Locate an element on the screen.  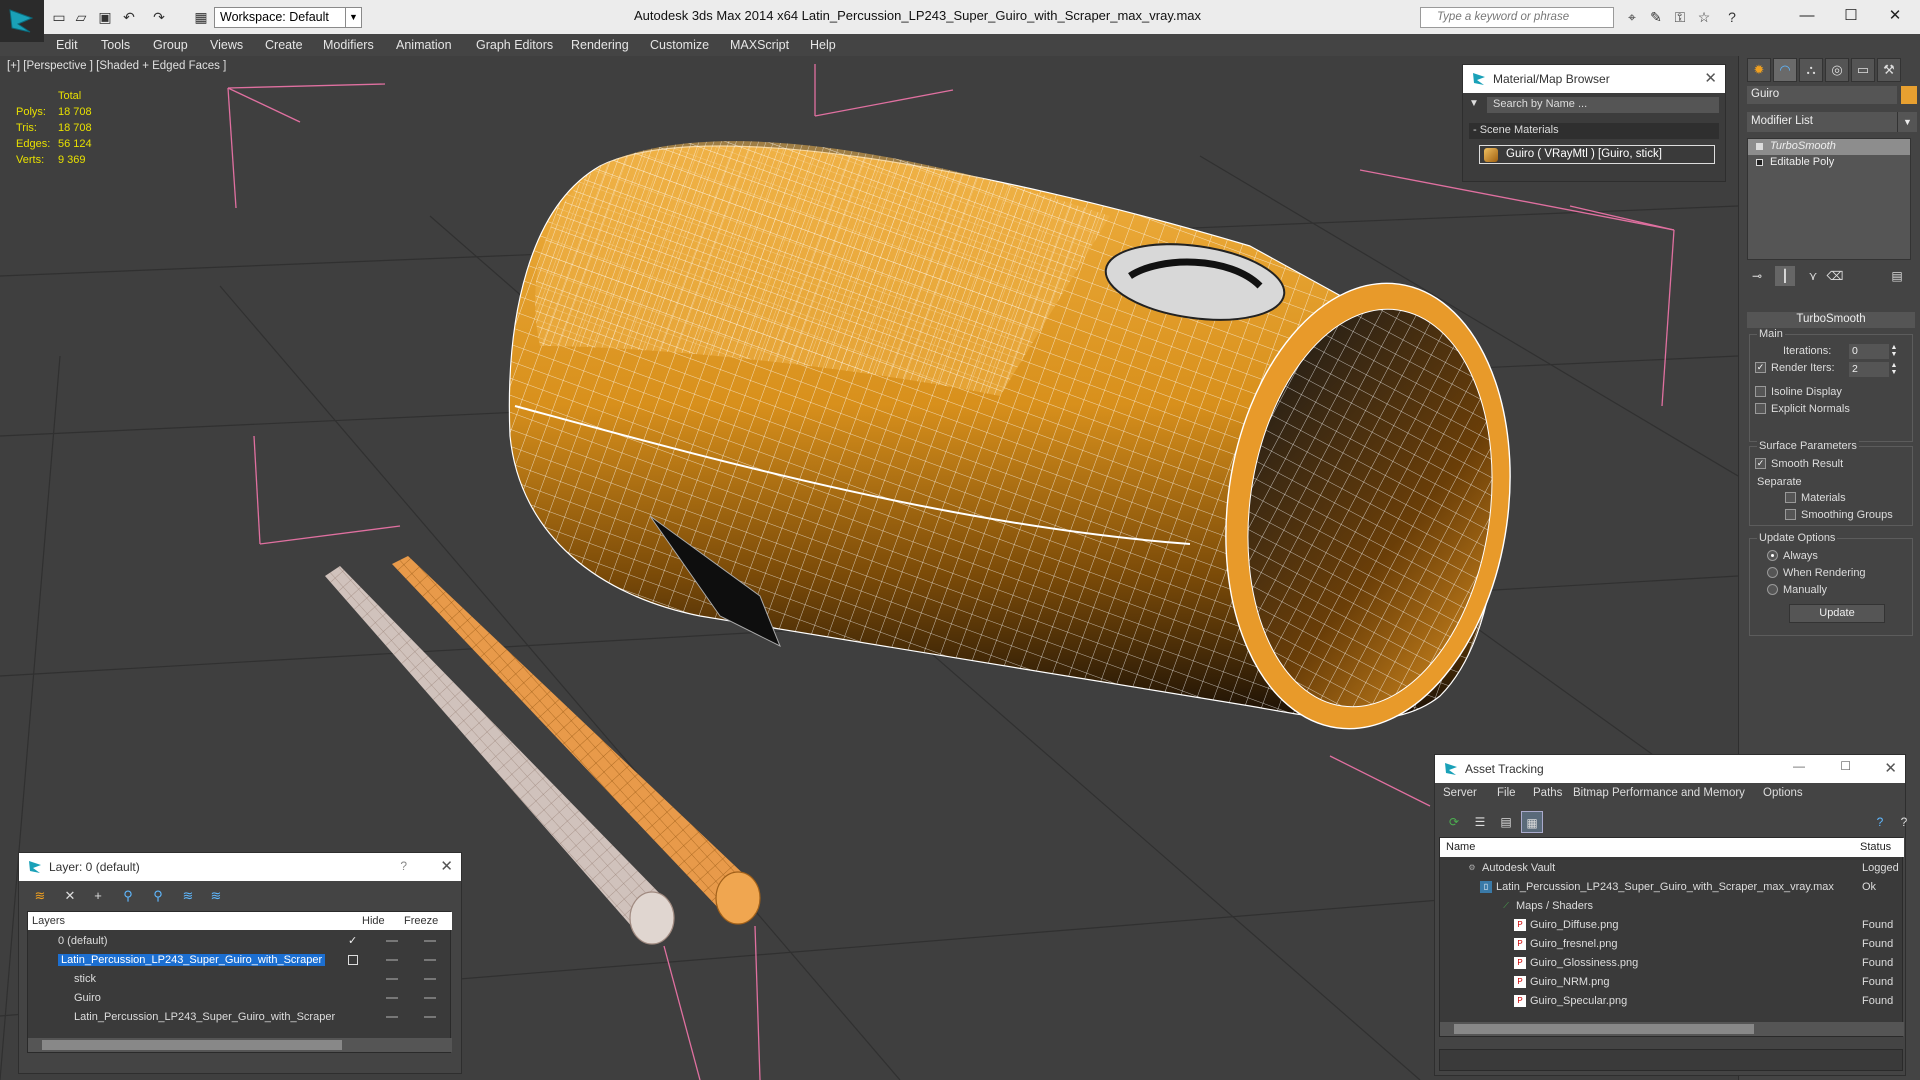
update-manually-radio is located at coordinates (1772, 589).